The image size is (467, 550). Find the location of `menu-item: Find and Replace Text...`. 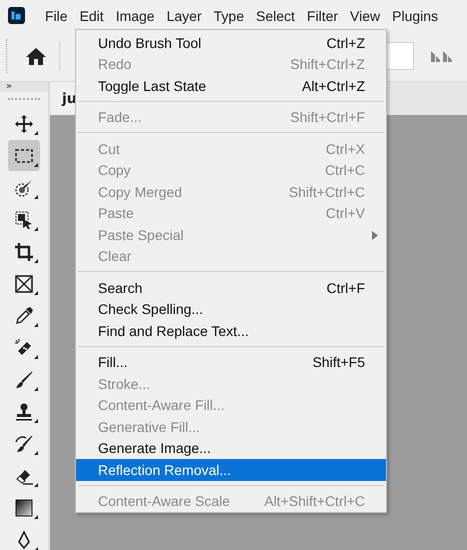

menu-item: Find and Replace Text... is located at coordinates (231, 331).